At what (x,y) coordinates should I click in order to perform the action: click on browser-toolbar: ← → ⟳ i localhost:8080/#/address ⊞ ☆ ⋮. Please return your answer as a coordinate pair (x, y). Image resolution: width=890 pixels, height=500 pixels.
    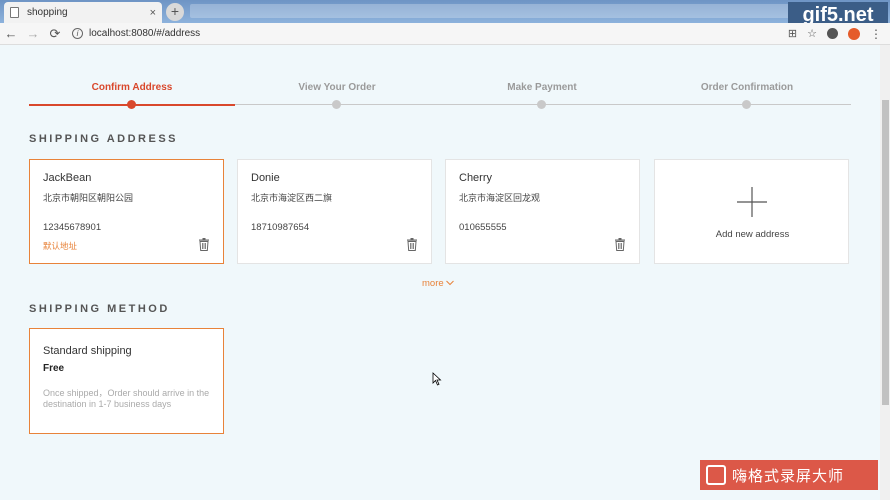
    Looking at the image, I should click on (445, 34).